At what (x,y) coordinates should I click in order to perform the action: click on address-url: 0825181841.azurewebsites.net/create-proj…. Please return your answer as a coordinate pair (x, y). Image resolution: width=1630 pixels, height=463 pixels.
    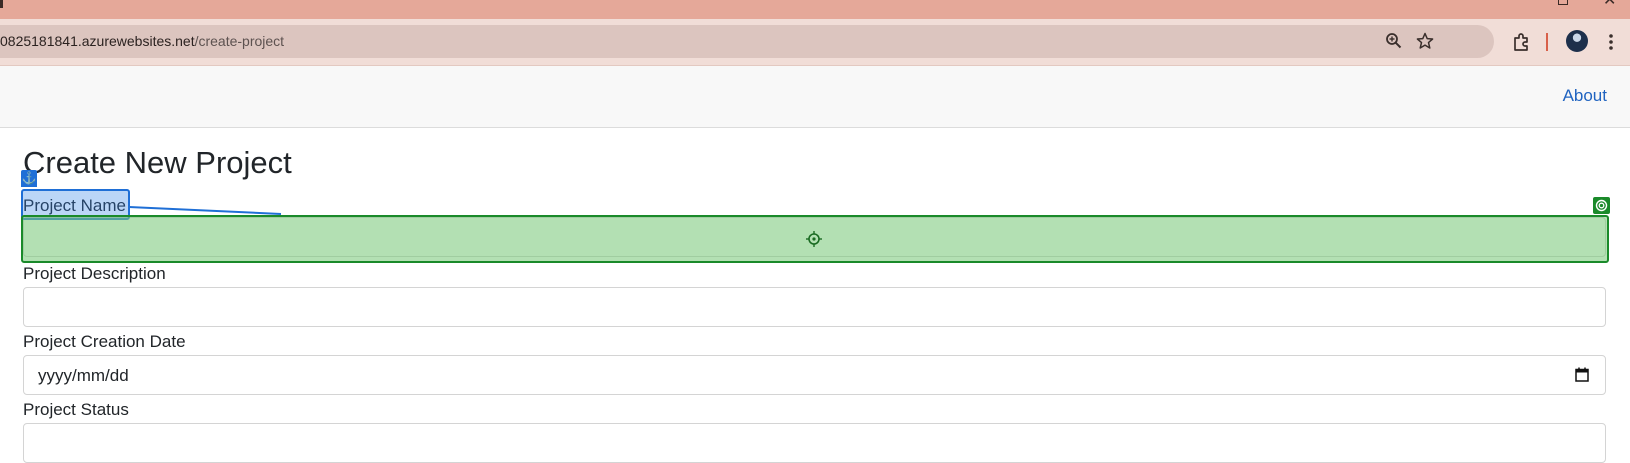
    Looking at the image, I should click on (142, 41).